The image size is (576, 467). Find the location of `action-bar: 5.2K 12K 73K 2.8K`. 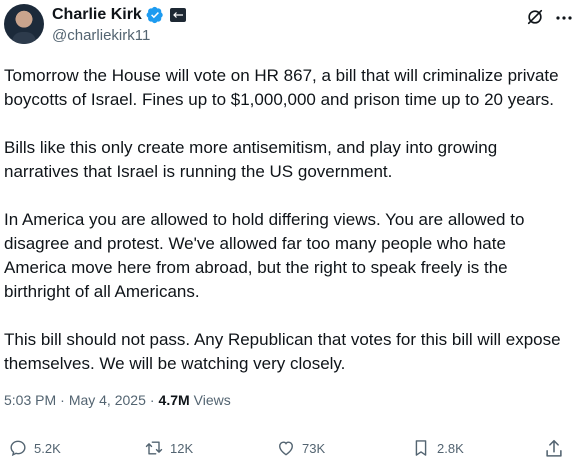

action-bar: 5.2K 12K 73K 2.8K is located at coordinates (288, 452).